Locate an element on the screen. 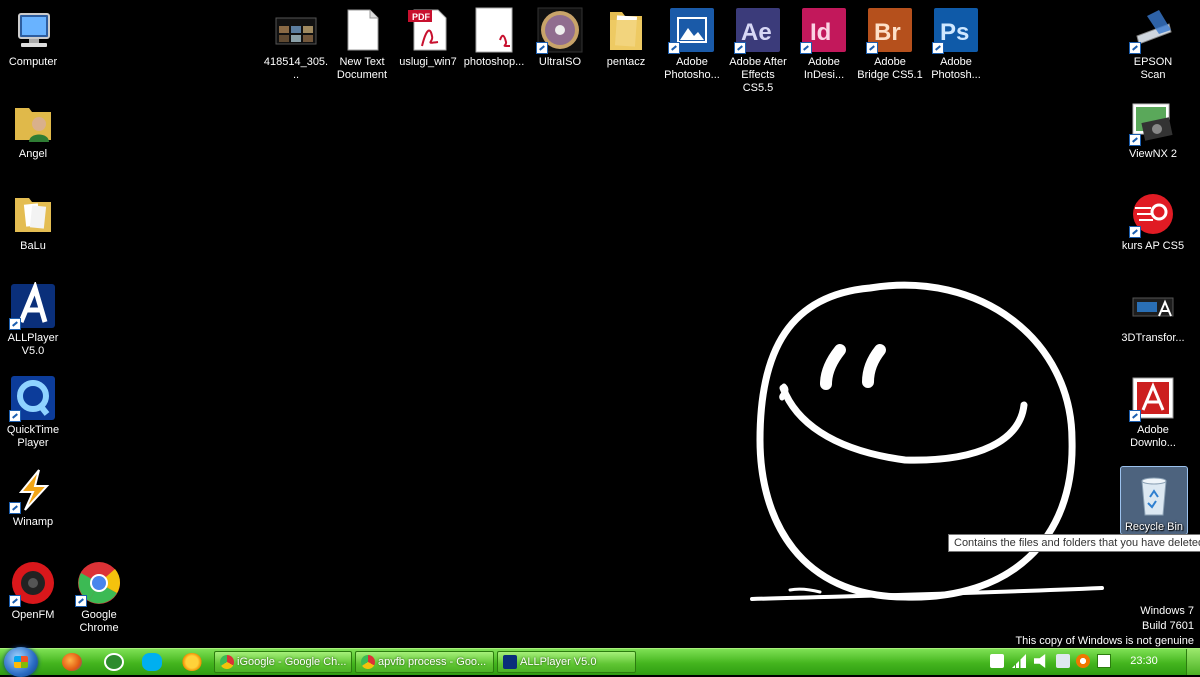 This screenshot has width=1200, height=677. desktop-icon-new-text-document: New Text Document is located at coordinates (362, 42).